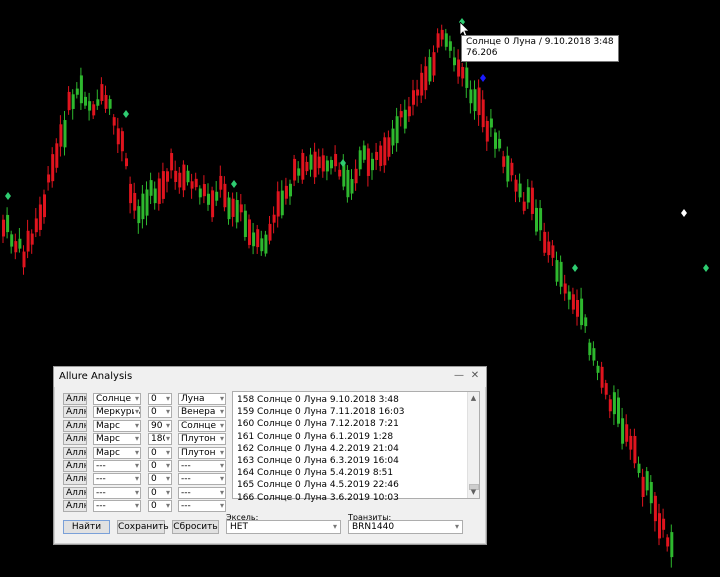  I want to click on scroll-down-icon: ▼, so click(473, 492).